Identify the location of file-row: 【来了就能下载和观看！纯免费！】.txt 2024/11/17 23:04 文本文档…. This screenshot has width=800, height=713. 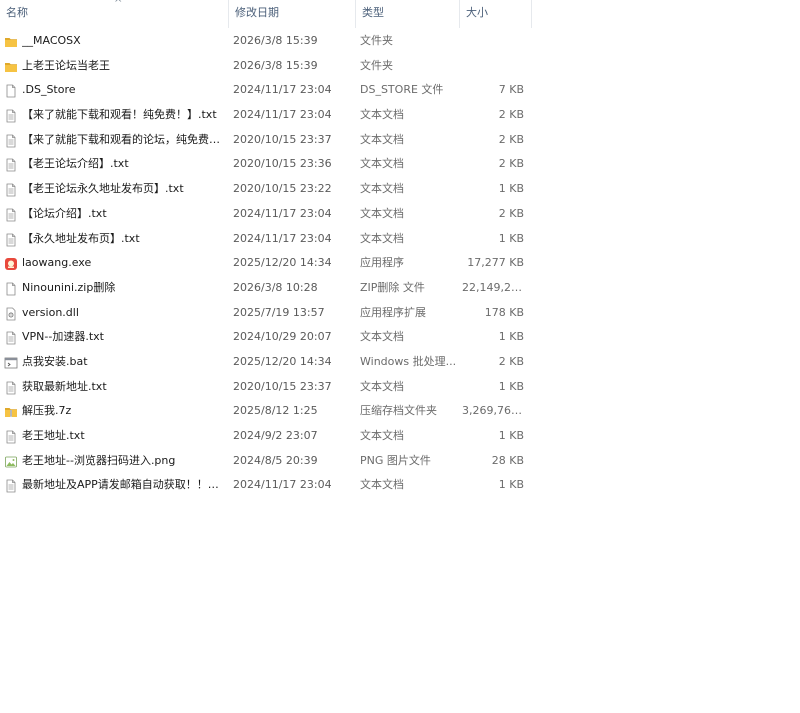
(266, 115).